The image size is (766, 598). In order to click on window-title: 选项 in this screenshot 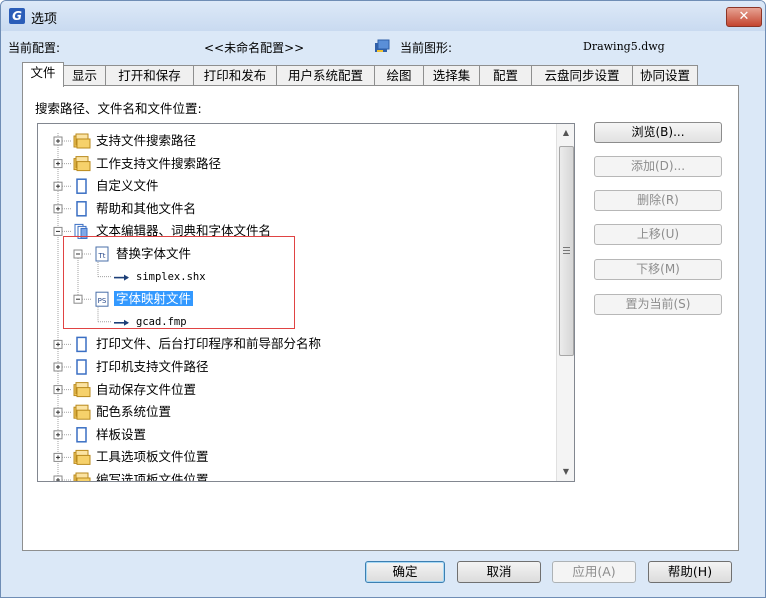, I will do `click(44, 19)`.